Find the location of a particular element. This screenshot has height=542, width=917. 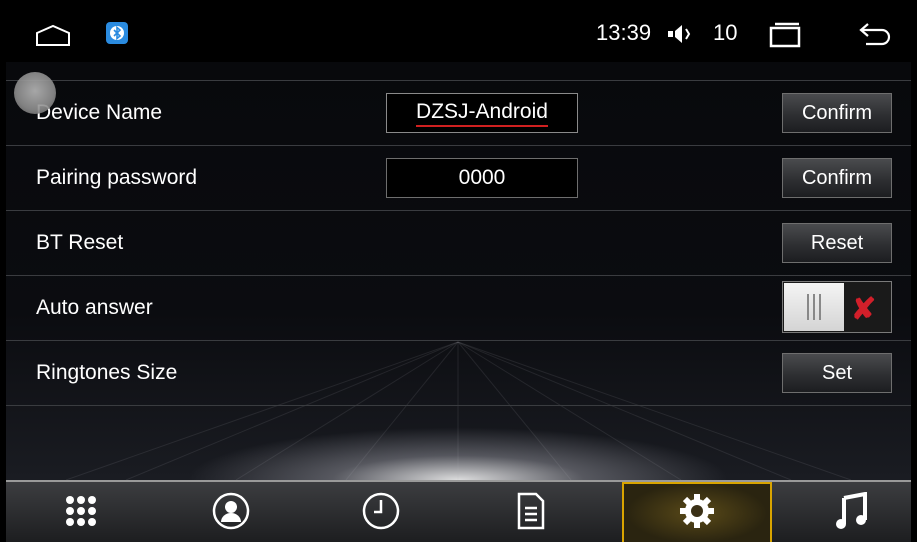

volume-icon is located at coordinates (682, 36).